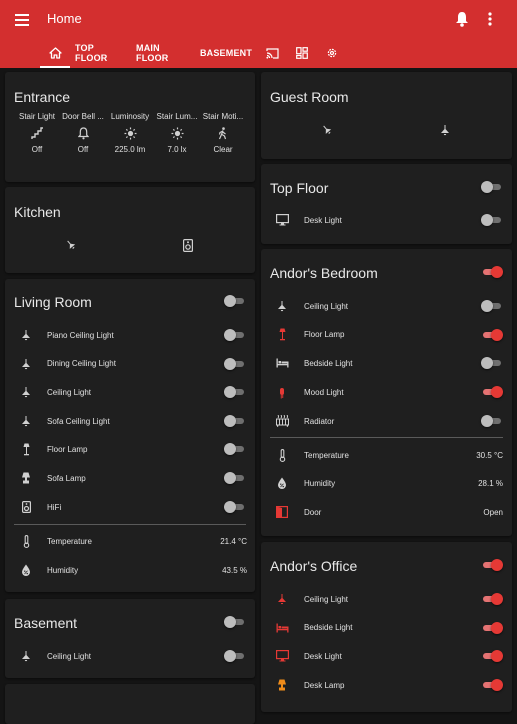 The height and width of the screenshot is (724, 517). I want to click on bedroom-master-toggle, so click(492, 272).